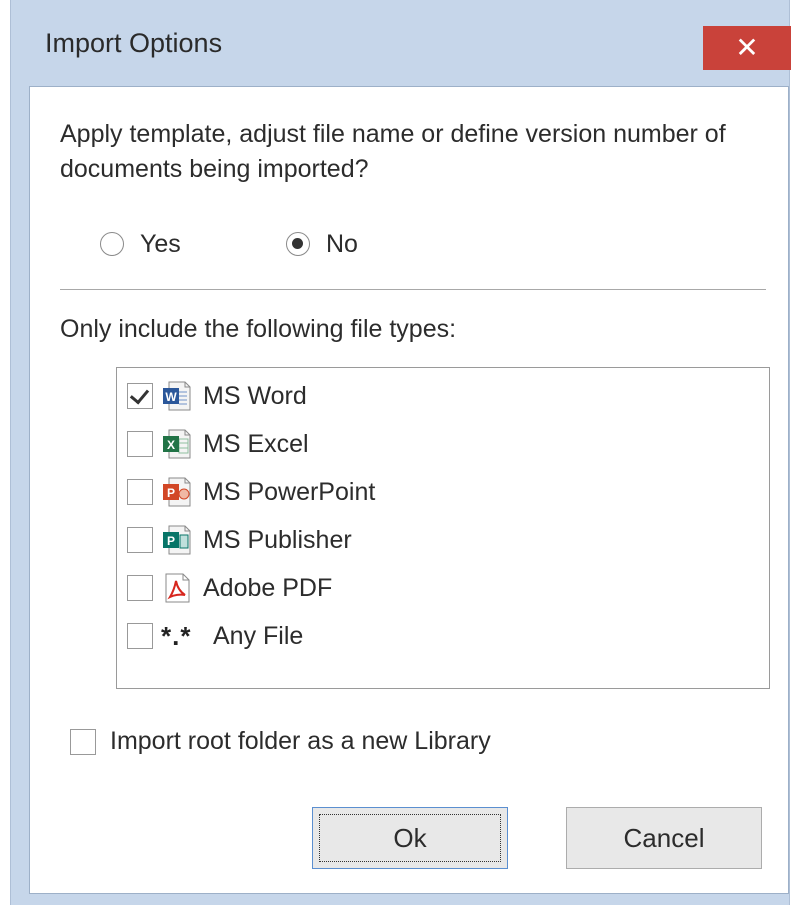 The width and height of the screenshot is (801, 908). I want to click on list-item-label: MS Excel, so click(256, 443).